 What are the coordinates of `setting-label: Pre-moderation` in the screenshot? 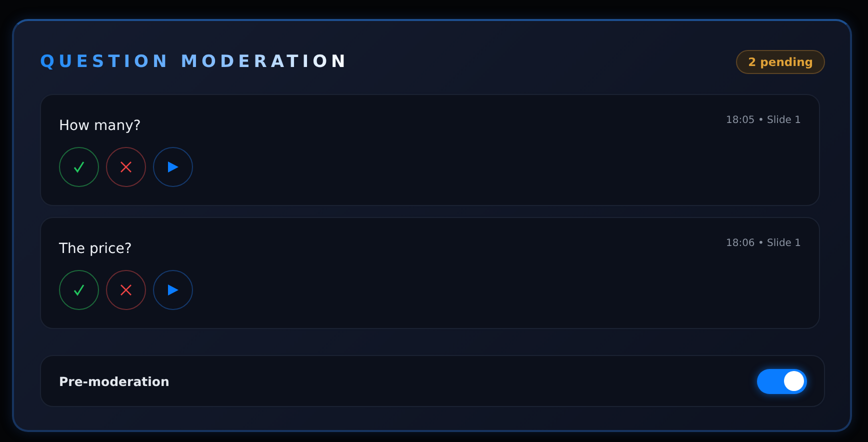 It's located at (114, 381).